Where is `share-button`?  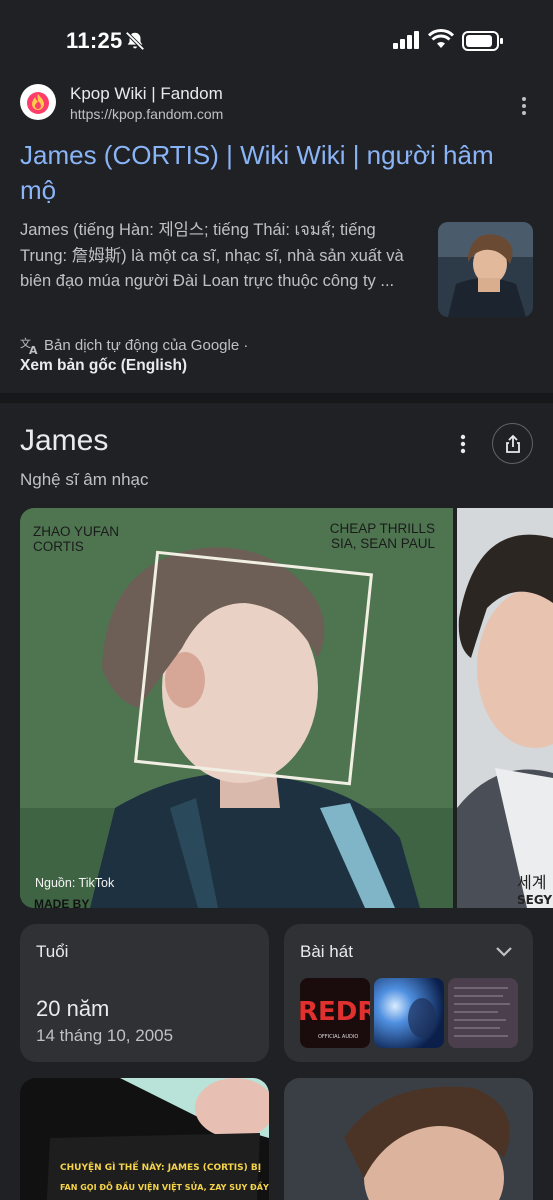 share-button is located at coordinates (512, 443).